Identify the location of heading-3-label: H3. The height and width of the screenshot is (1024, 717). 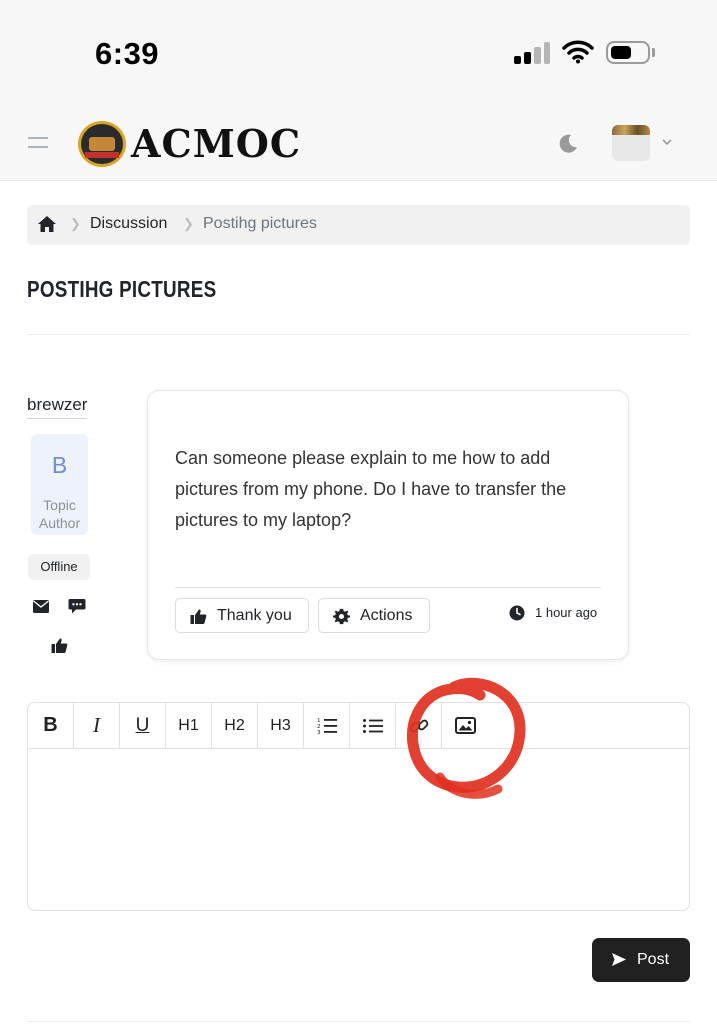
(280, 725).